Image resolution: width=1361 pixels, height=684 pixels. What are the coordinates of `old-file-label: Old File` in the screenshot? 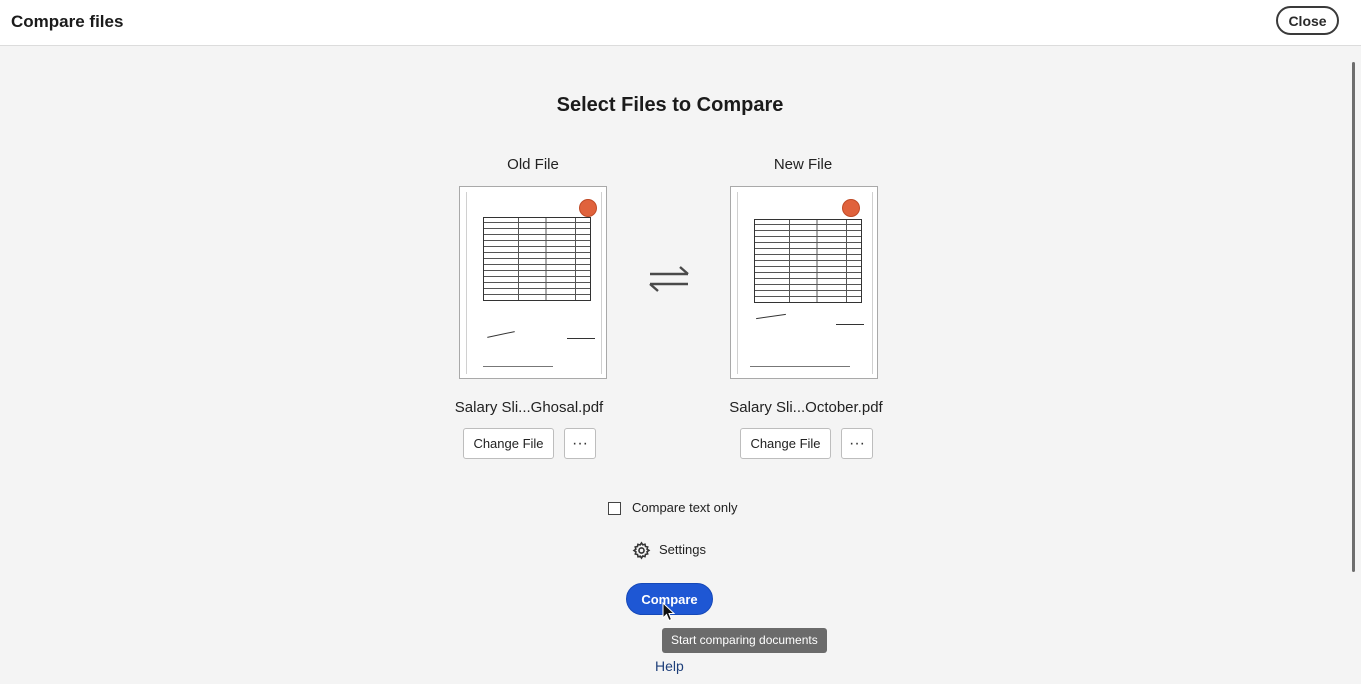 It's located at (533, 164).